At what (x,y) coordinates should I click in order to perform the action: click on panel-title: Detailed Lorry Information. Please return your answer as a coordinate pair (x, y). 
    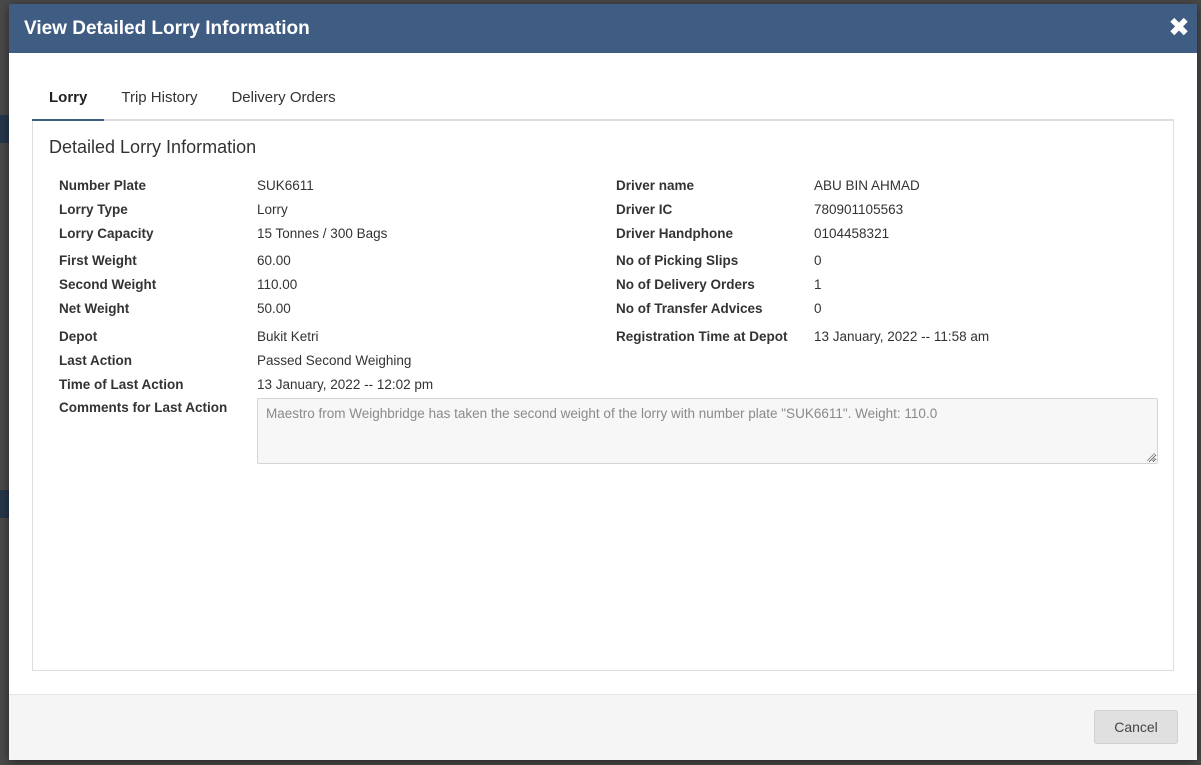
    Looking at the image, I should click on (153, 147).